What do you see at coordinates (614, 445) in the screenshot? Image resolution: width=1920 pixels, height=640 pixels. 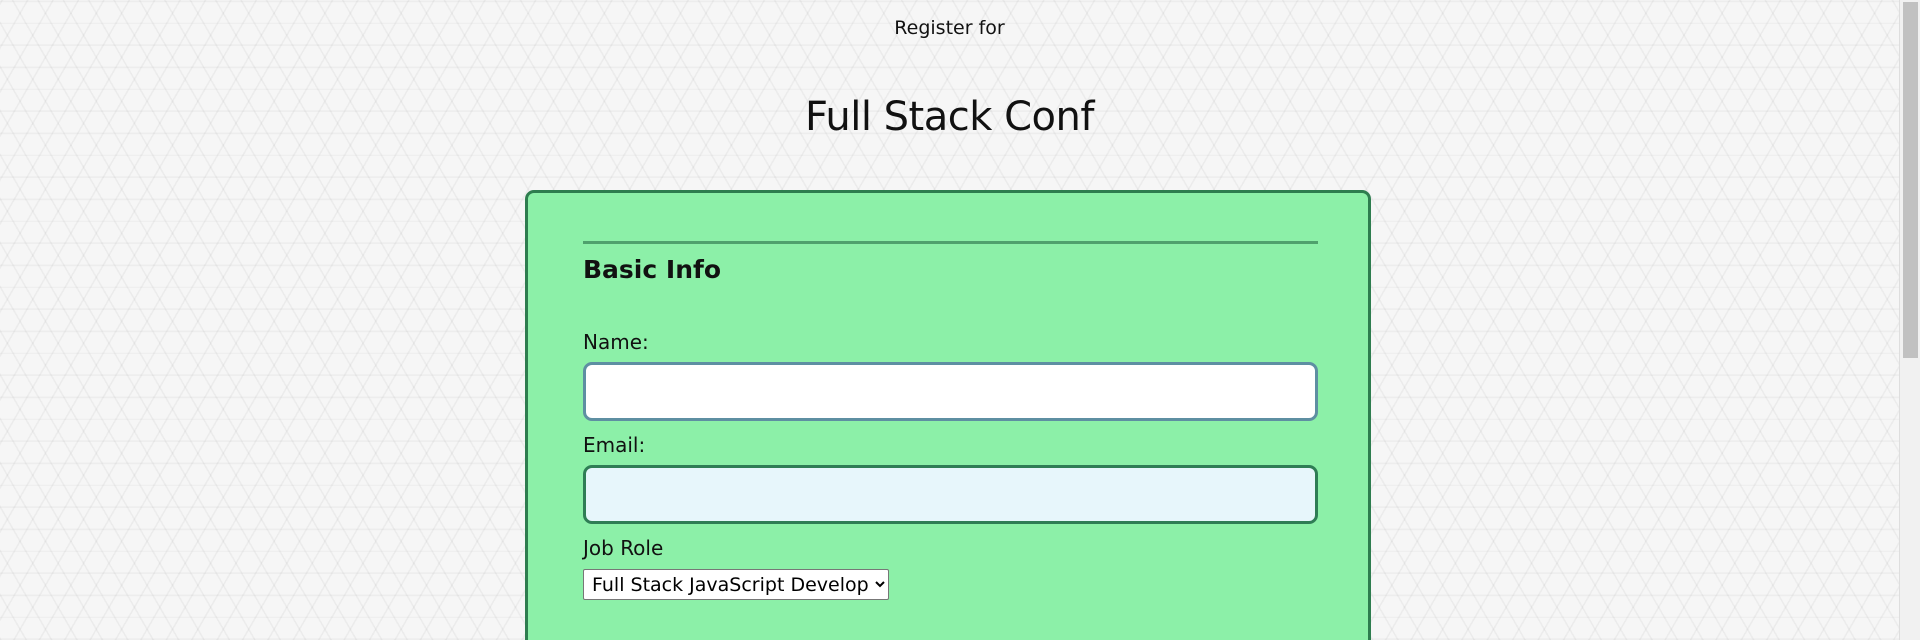 I see `email-label: Email:` at bounding box center [614, 445].